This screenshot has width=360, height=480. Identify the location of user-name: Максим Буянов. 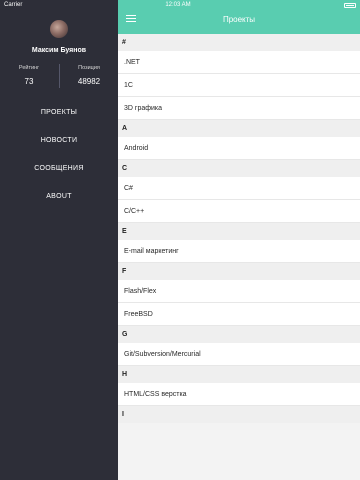
(59, 50).